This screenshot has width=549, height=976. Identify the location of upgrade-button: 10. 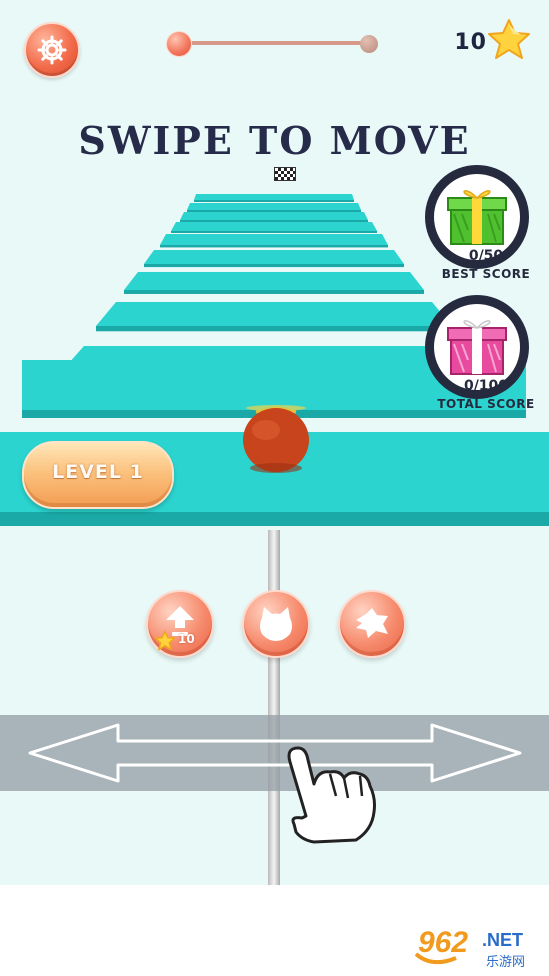
(180, 624).